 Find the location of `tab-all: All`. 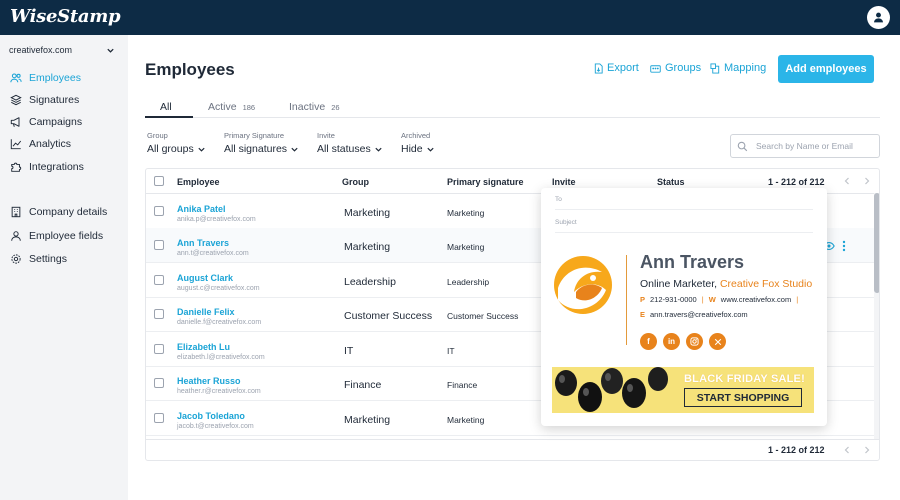

tab-all: All is located at coordinates (166, 107).